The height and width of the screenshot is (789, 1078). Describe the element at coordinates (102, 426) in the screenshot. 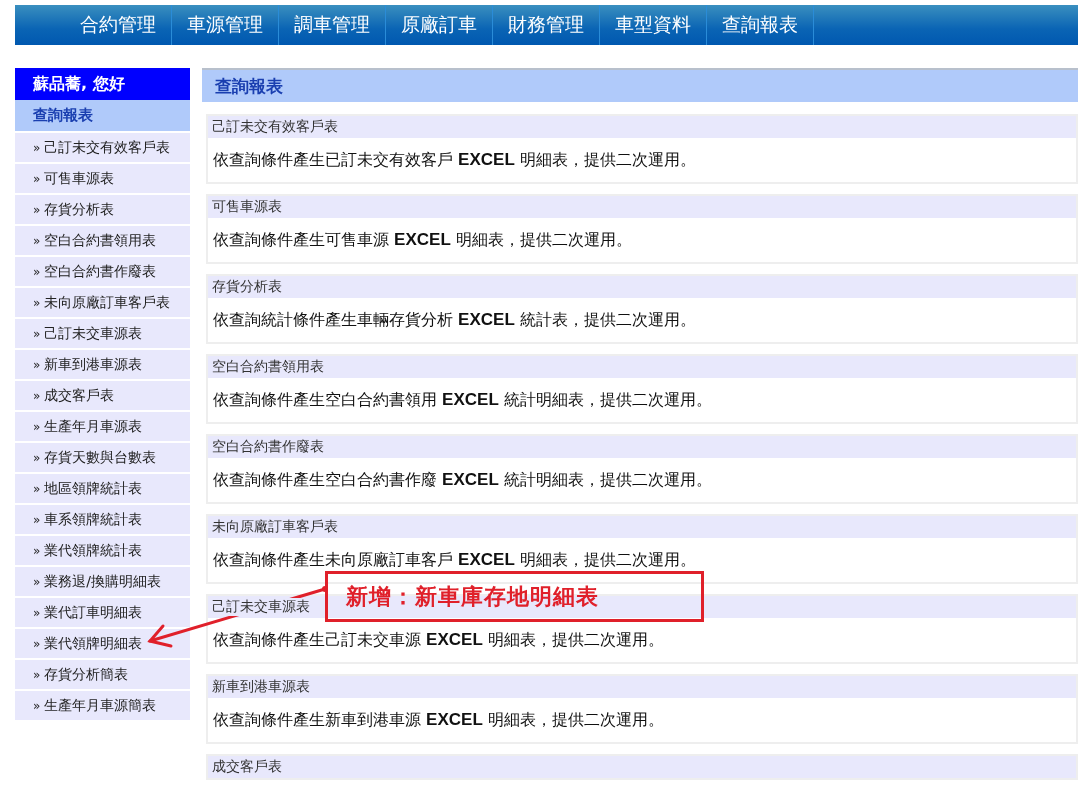

I see `sidebar-link: » 生產年月車源表` at that location.